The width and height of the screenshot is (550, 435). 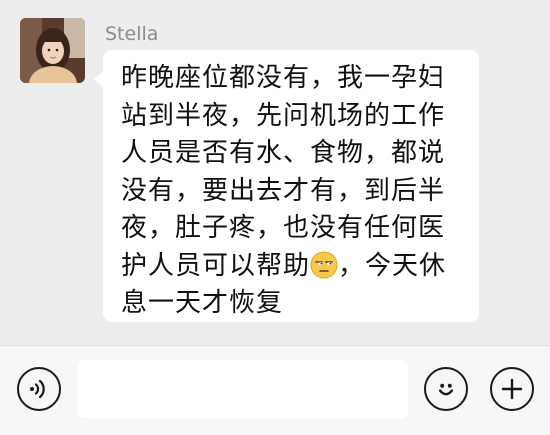 What do you see at coordinates (216, 265) in the screenshot?
I see `message-line-part: 护人员可以帮助` at bounding box center [216, 265].